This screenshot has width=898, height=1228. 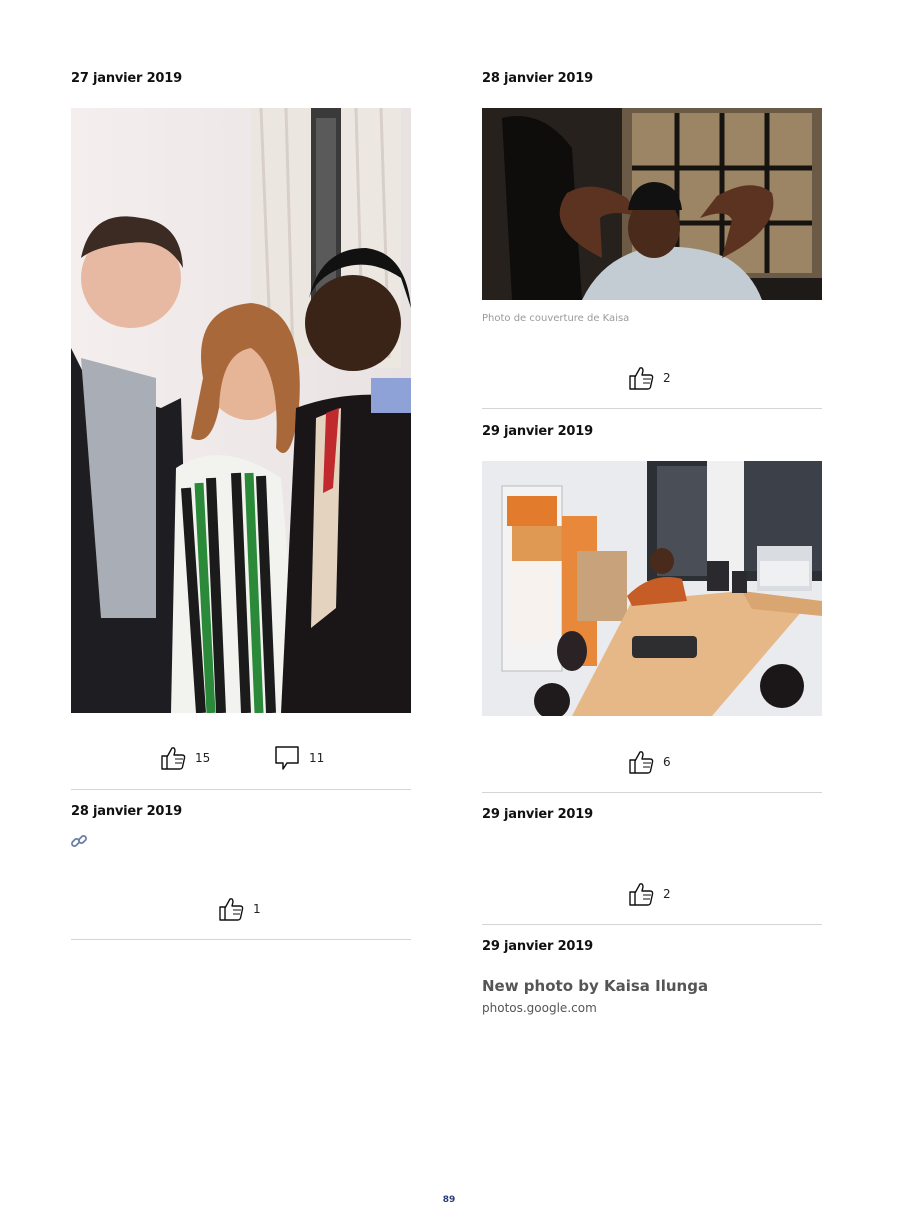 What do you see at coordinates (287, 758) in the screenshot?
I see `speech-bubble-icon` at bounding box center [287, 758].